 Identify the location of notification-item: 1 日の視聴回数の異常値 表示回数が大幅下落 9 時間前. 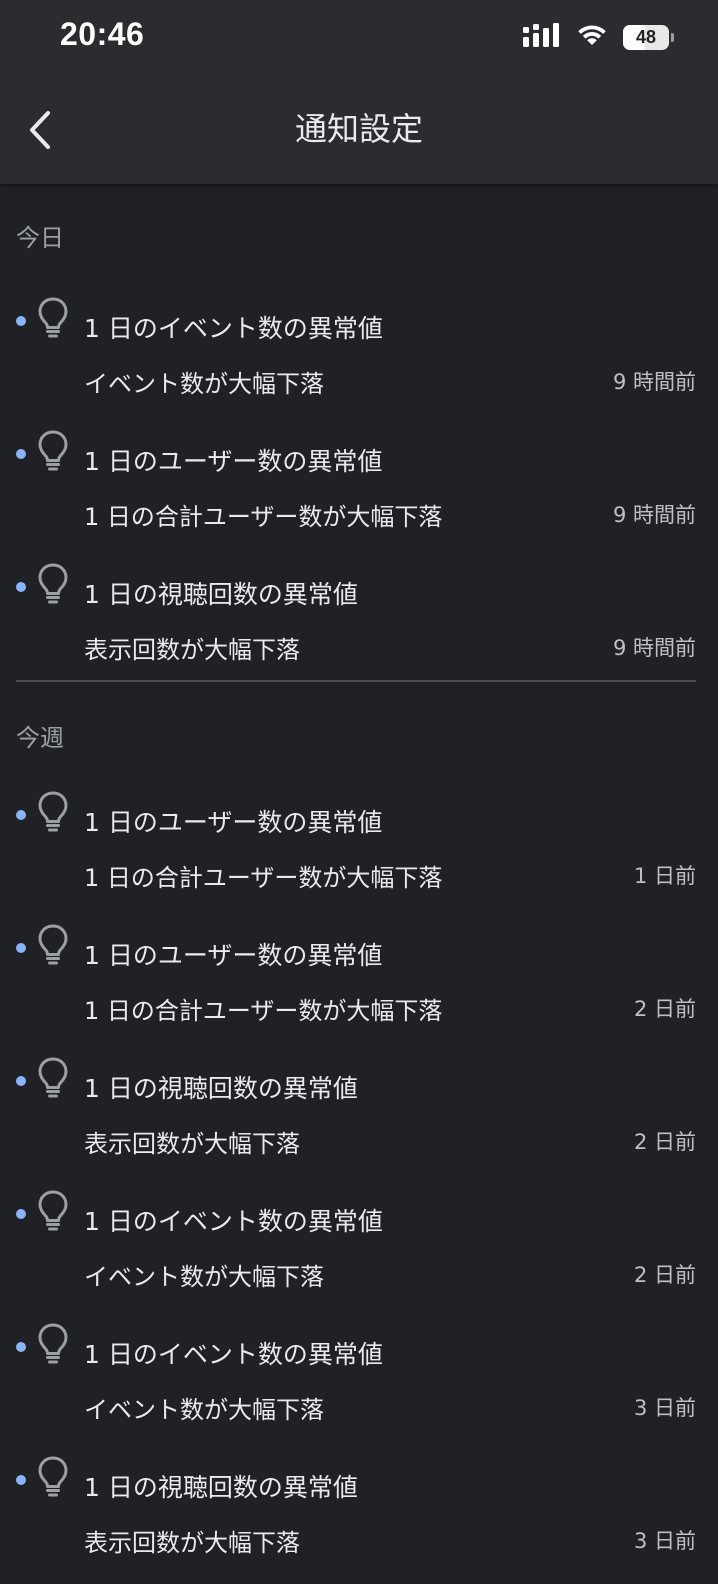
(359, 608).